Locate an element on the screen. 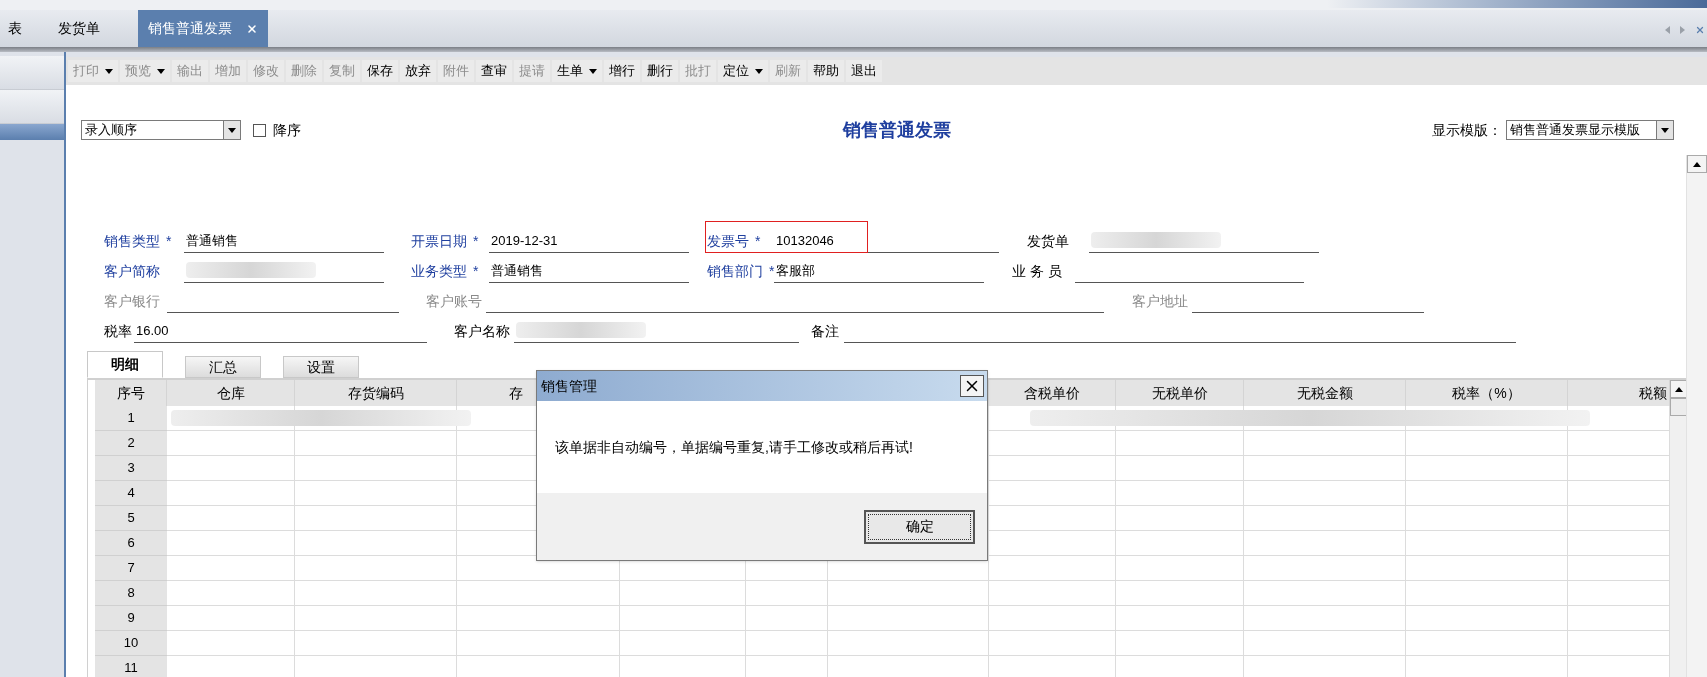  input-field: 10132046 is located at coordinates (886, 242).